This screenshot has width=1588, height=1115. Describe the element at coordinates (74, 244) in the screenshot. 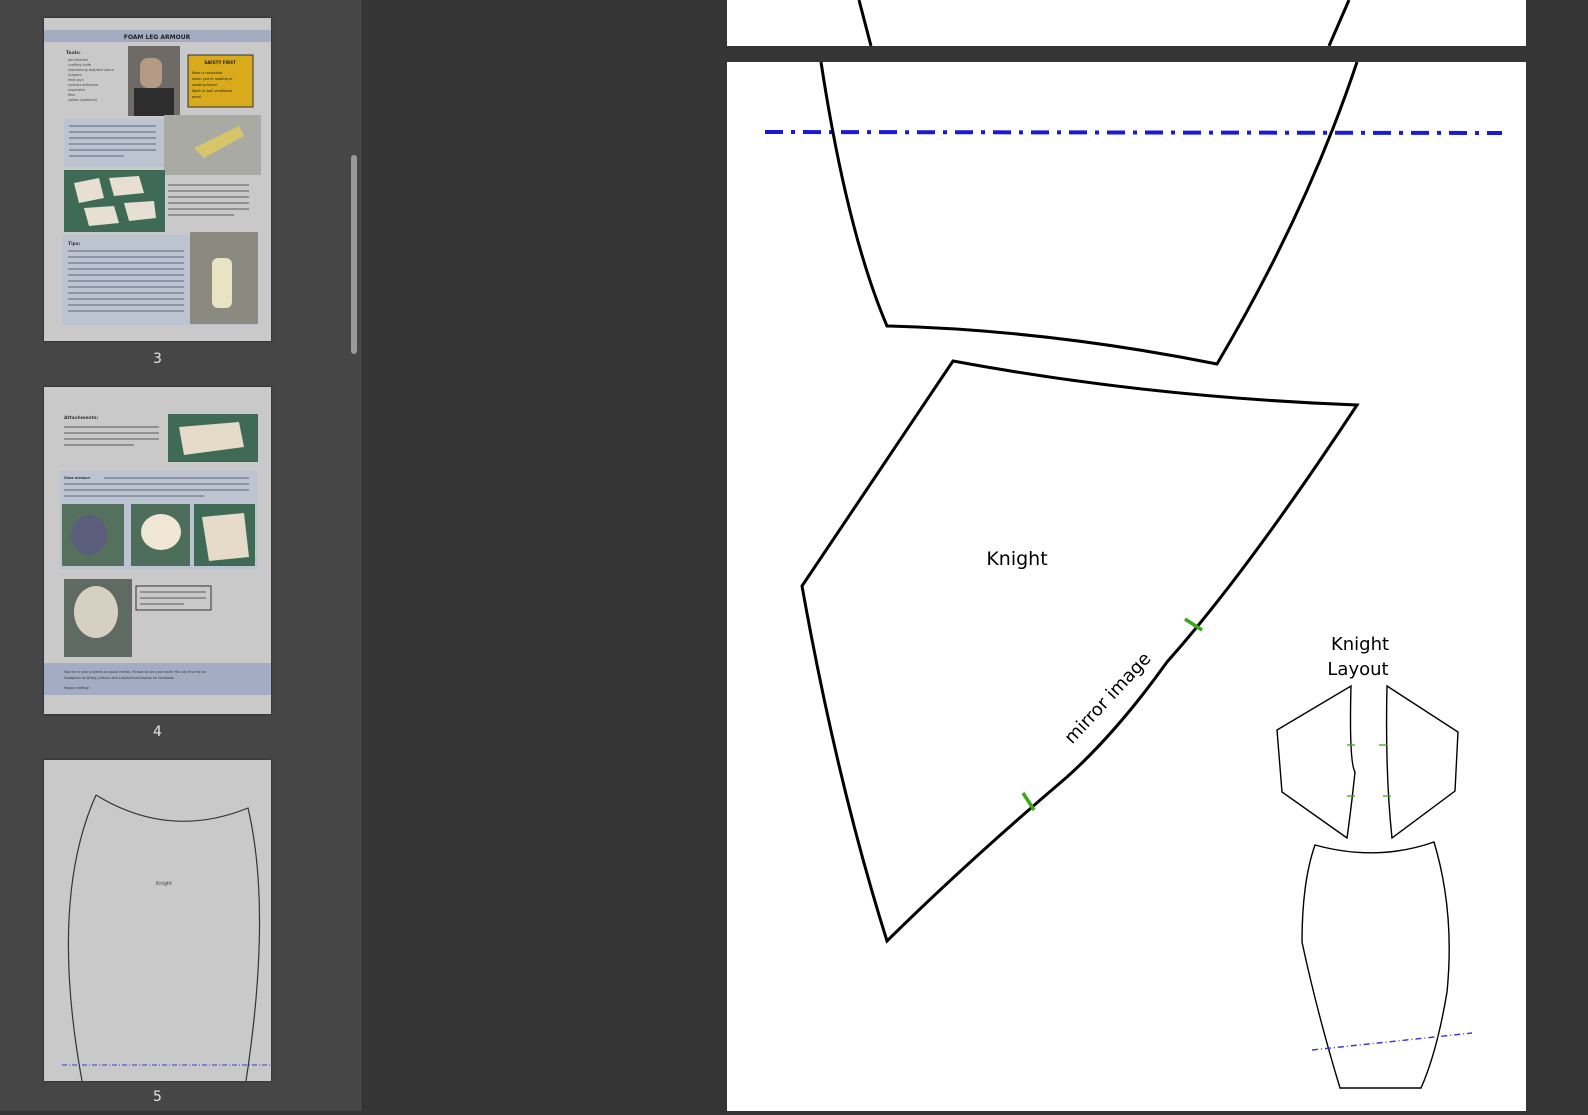

I see `tips-heading: Tips:` at that location.